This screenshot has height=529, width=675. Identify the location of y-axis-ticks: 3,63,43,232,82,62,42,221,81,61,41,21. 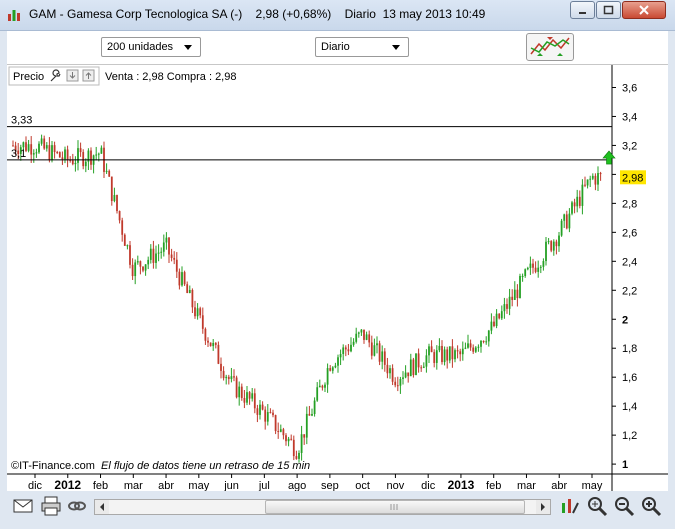
(624, 276).